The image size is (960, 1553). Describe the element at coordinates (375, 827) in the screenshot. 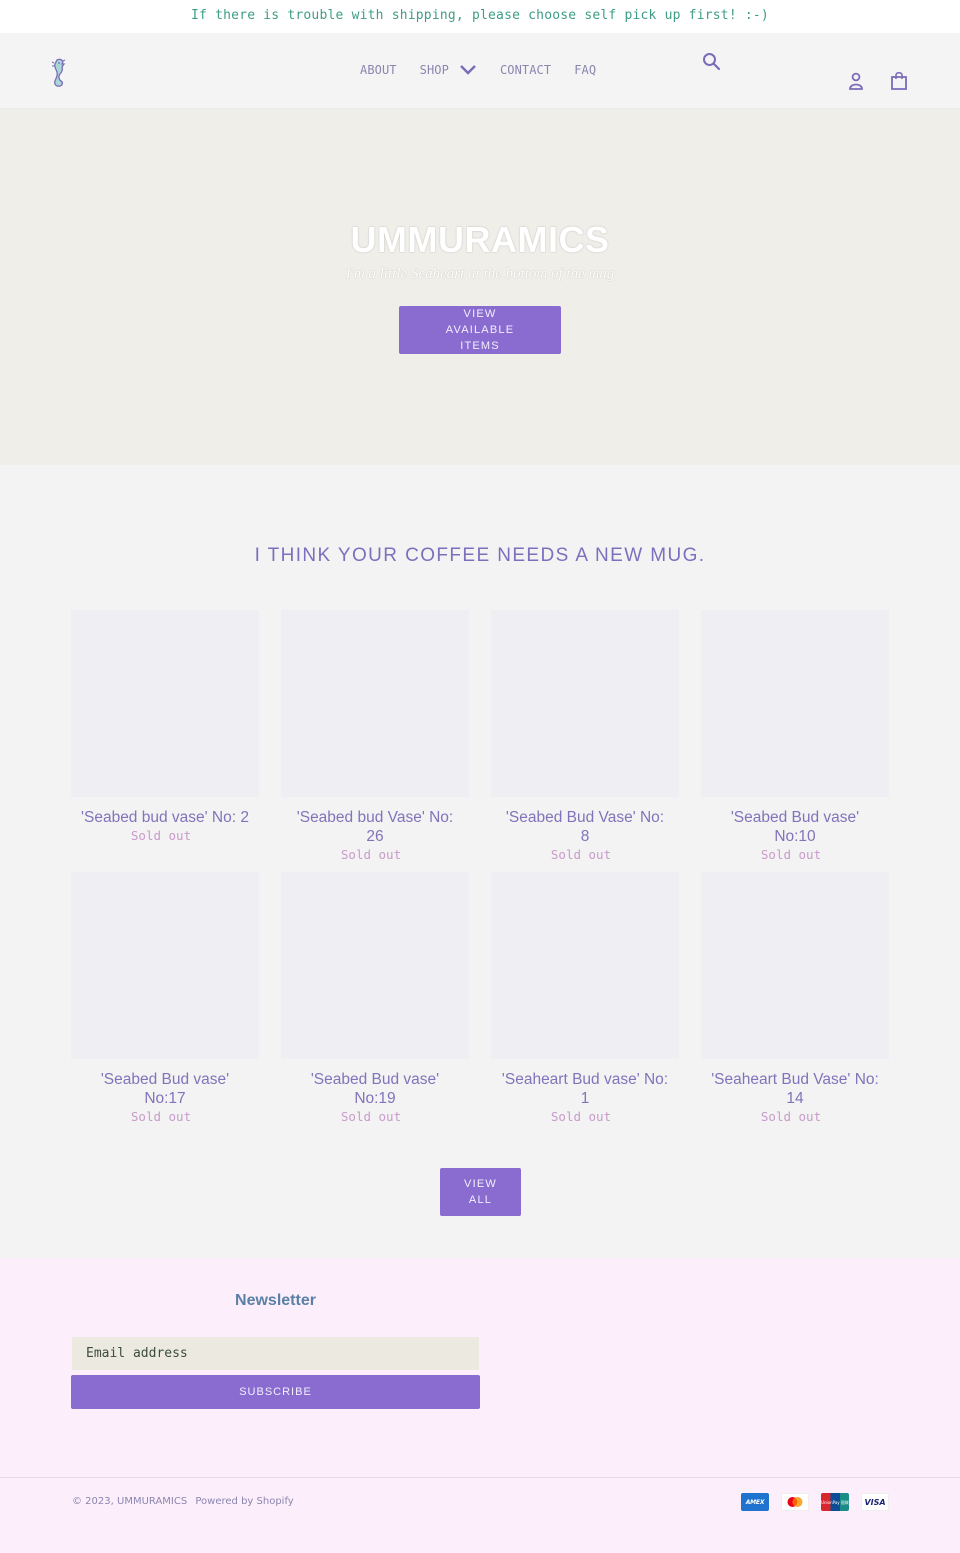

I see `product-title: 'Seabed bud Vase' No: 26` at that location.